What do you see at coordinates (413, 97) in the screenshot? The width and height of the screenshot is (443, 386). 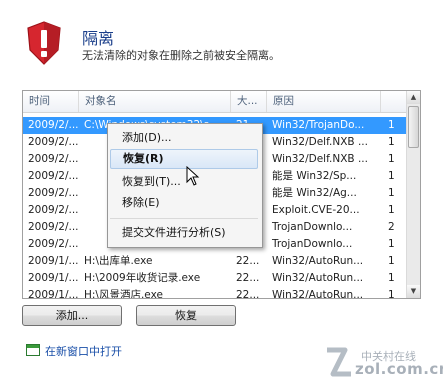 I see `scroll-up-icon: ▲` at bounding box center [413, 97].